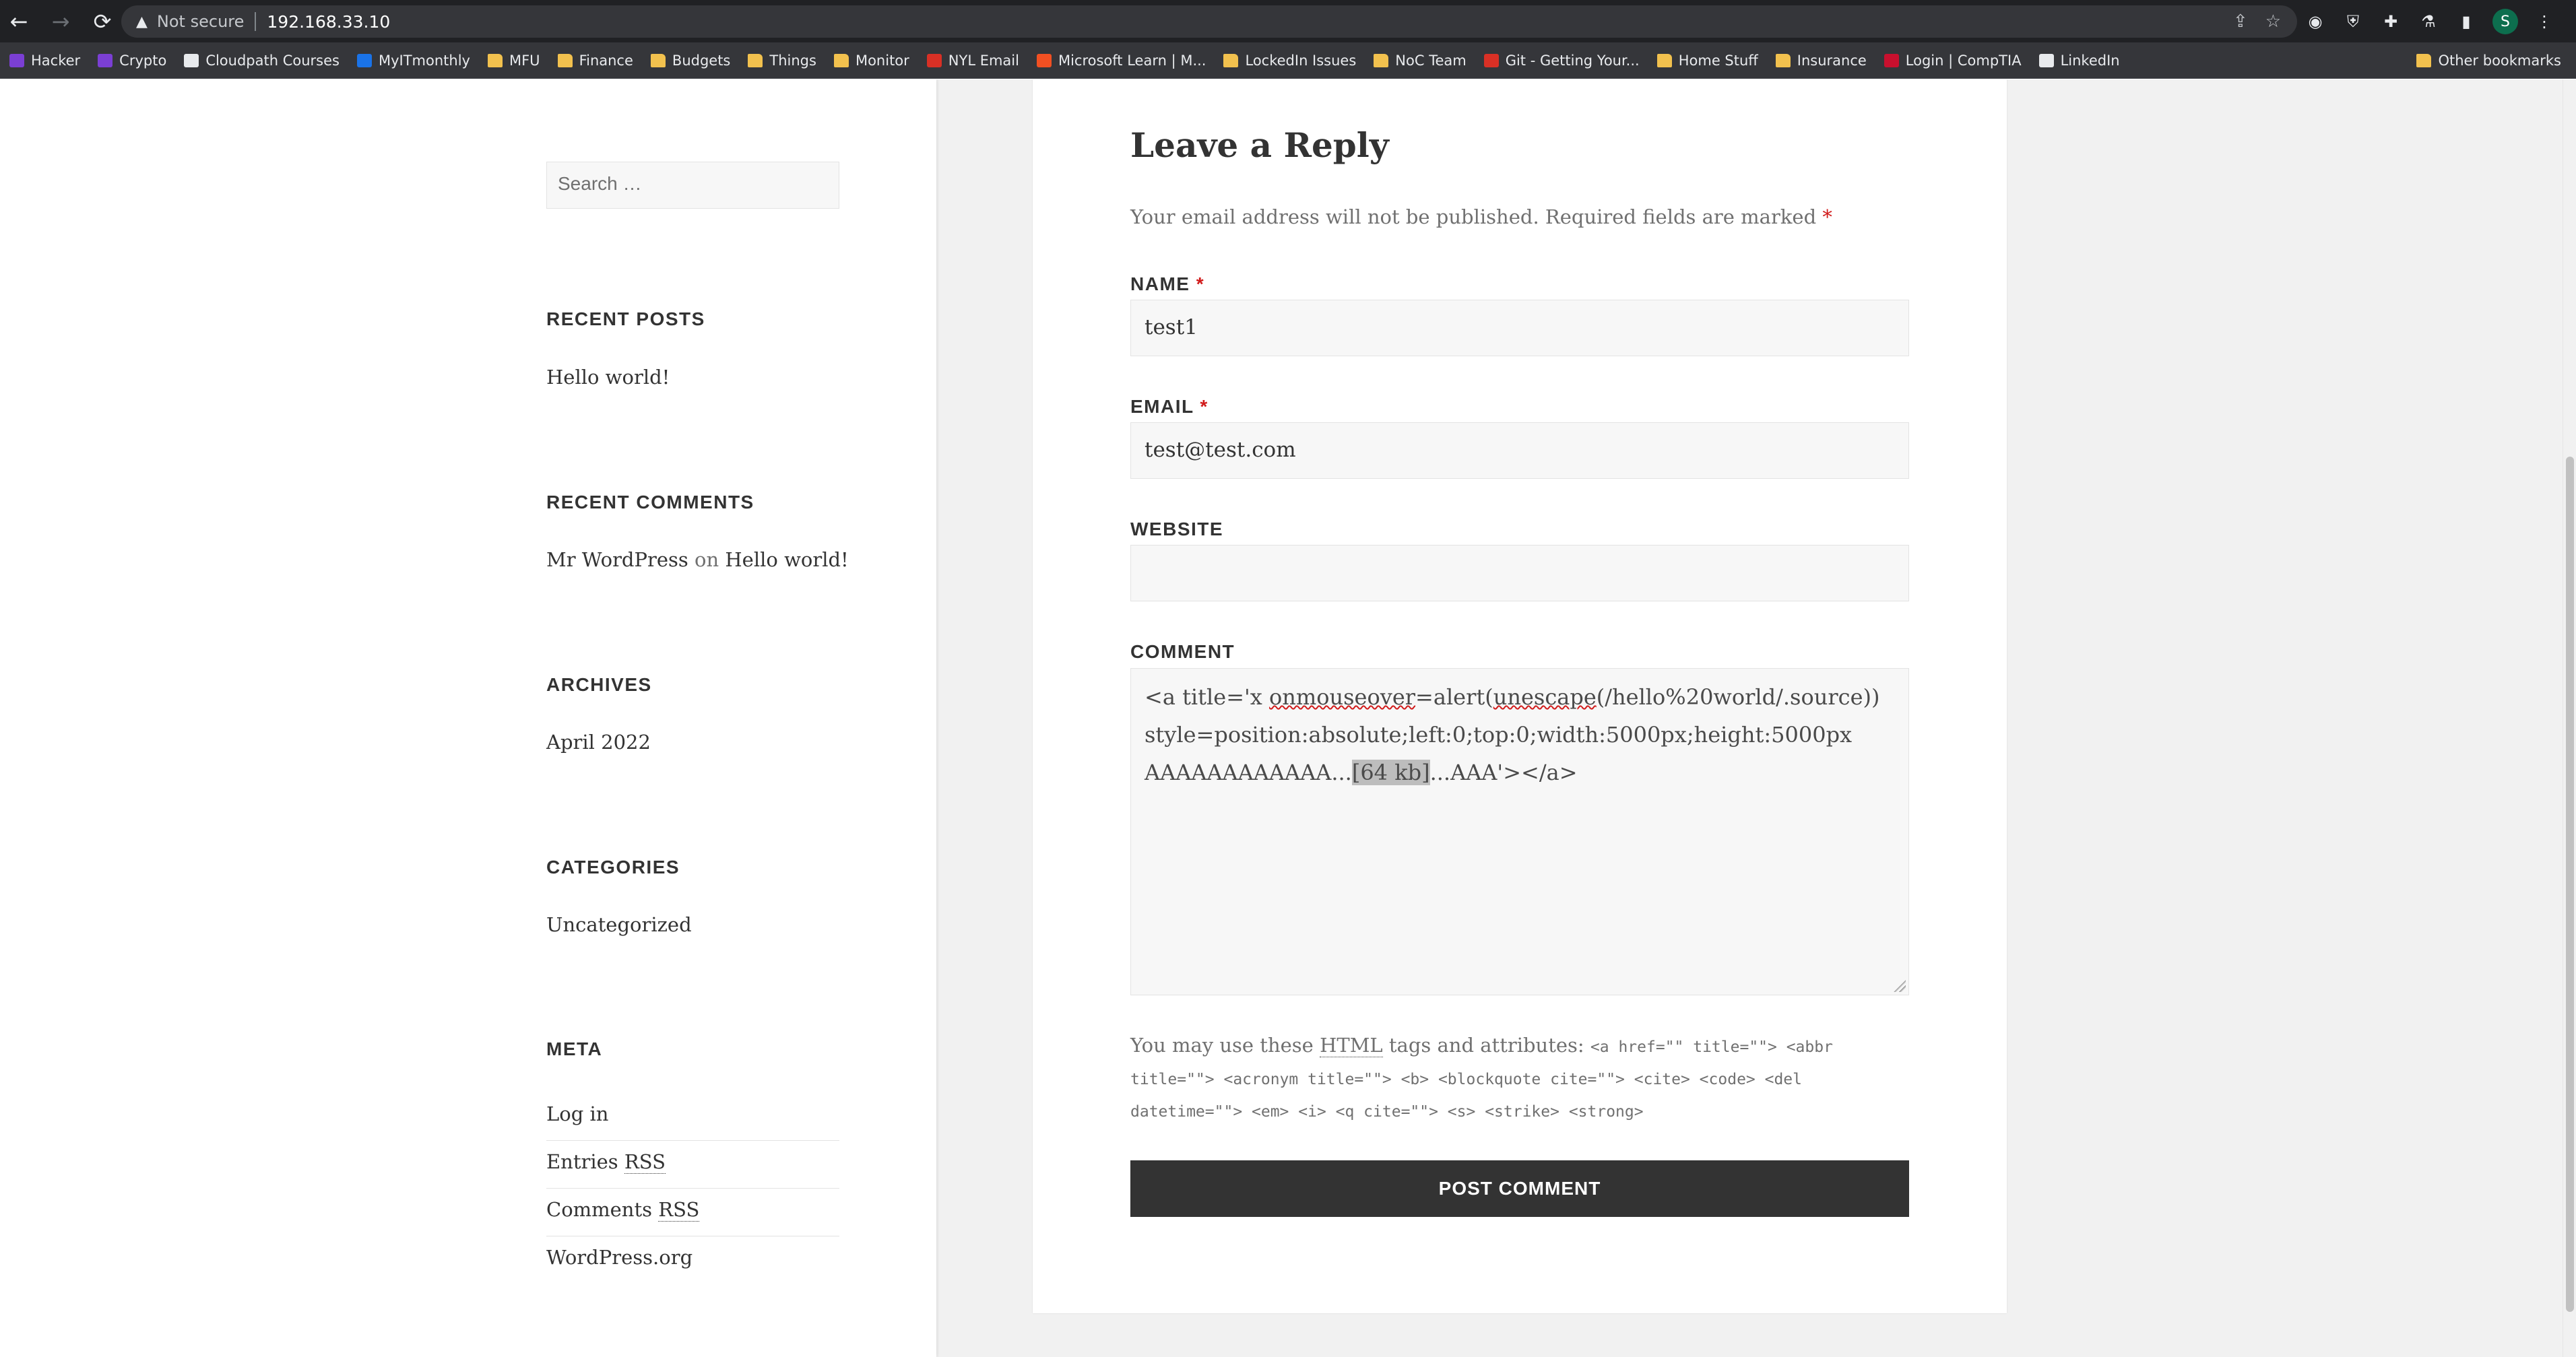 The height and width of the screenshot is (1357, 2576). I want to click on meta-comments-rss-link: Comments RSS, so click(692, 1212).